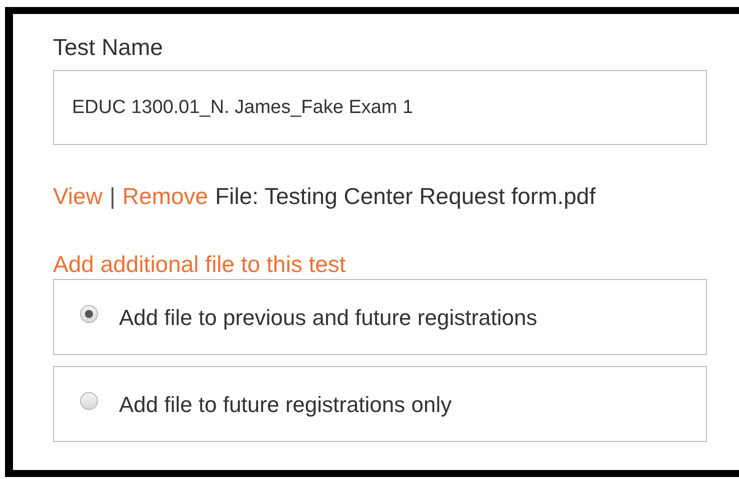 The width and height of the screenshot is (739, 479). What do you see at coordinates (285, 404) in the screenshot?
I see `option-label: Add file to future registrations only` at bounding box center [285, 404].